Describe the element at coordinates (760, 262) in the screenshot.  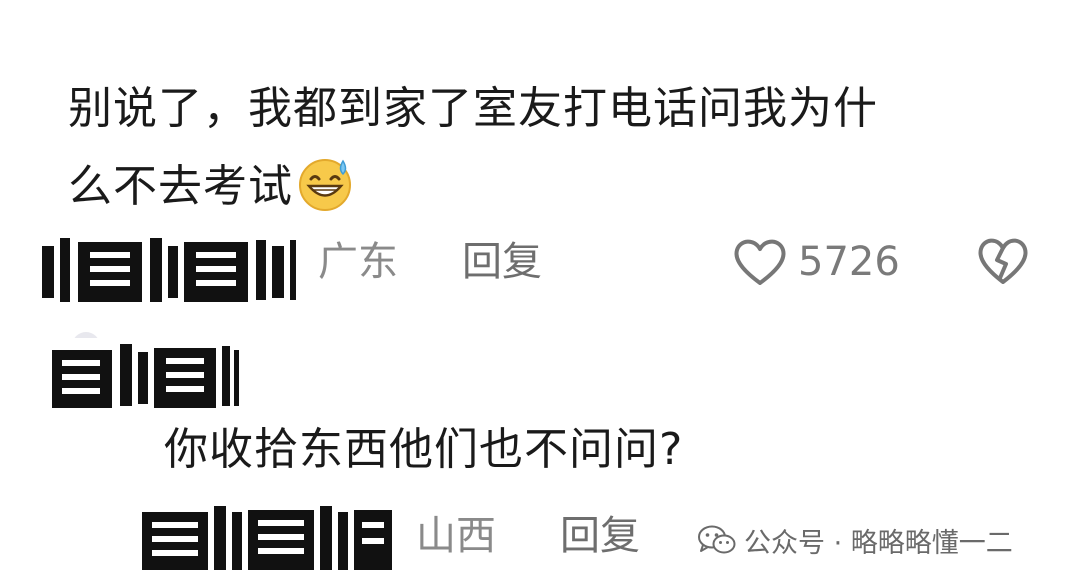
I see `heart-outline-icon` at that location.